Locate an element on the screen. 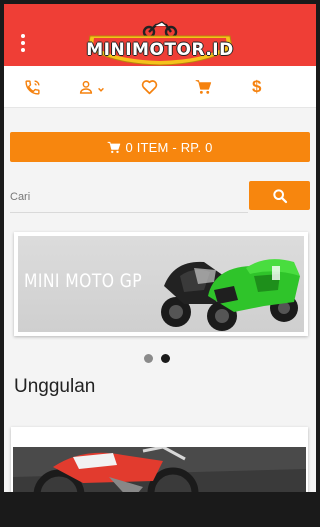 The image size is (320, 527). quick-icon-bar: $ is located at coordinates (160, 87).